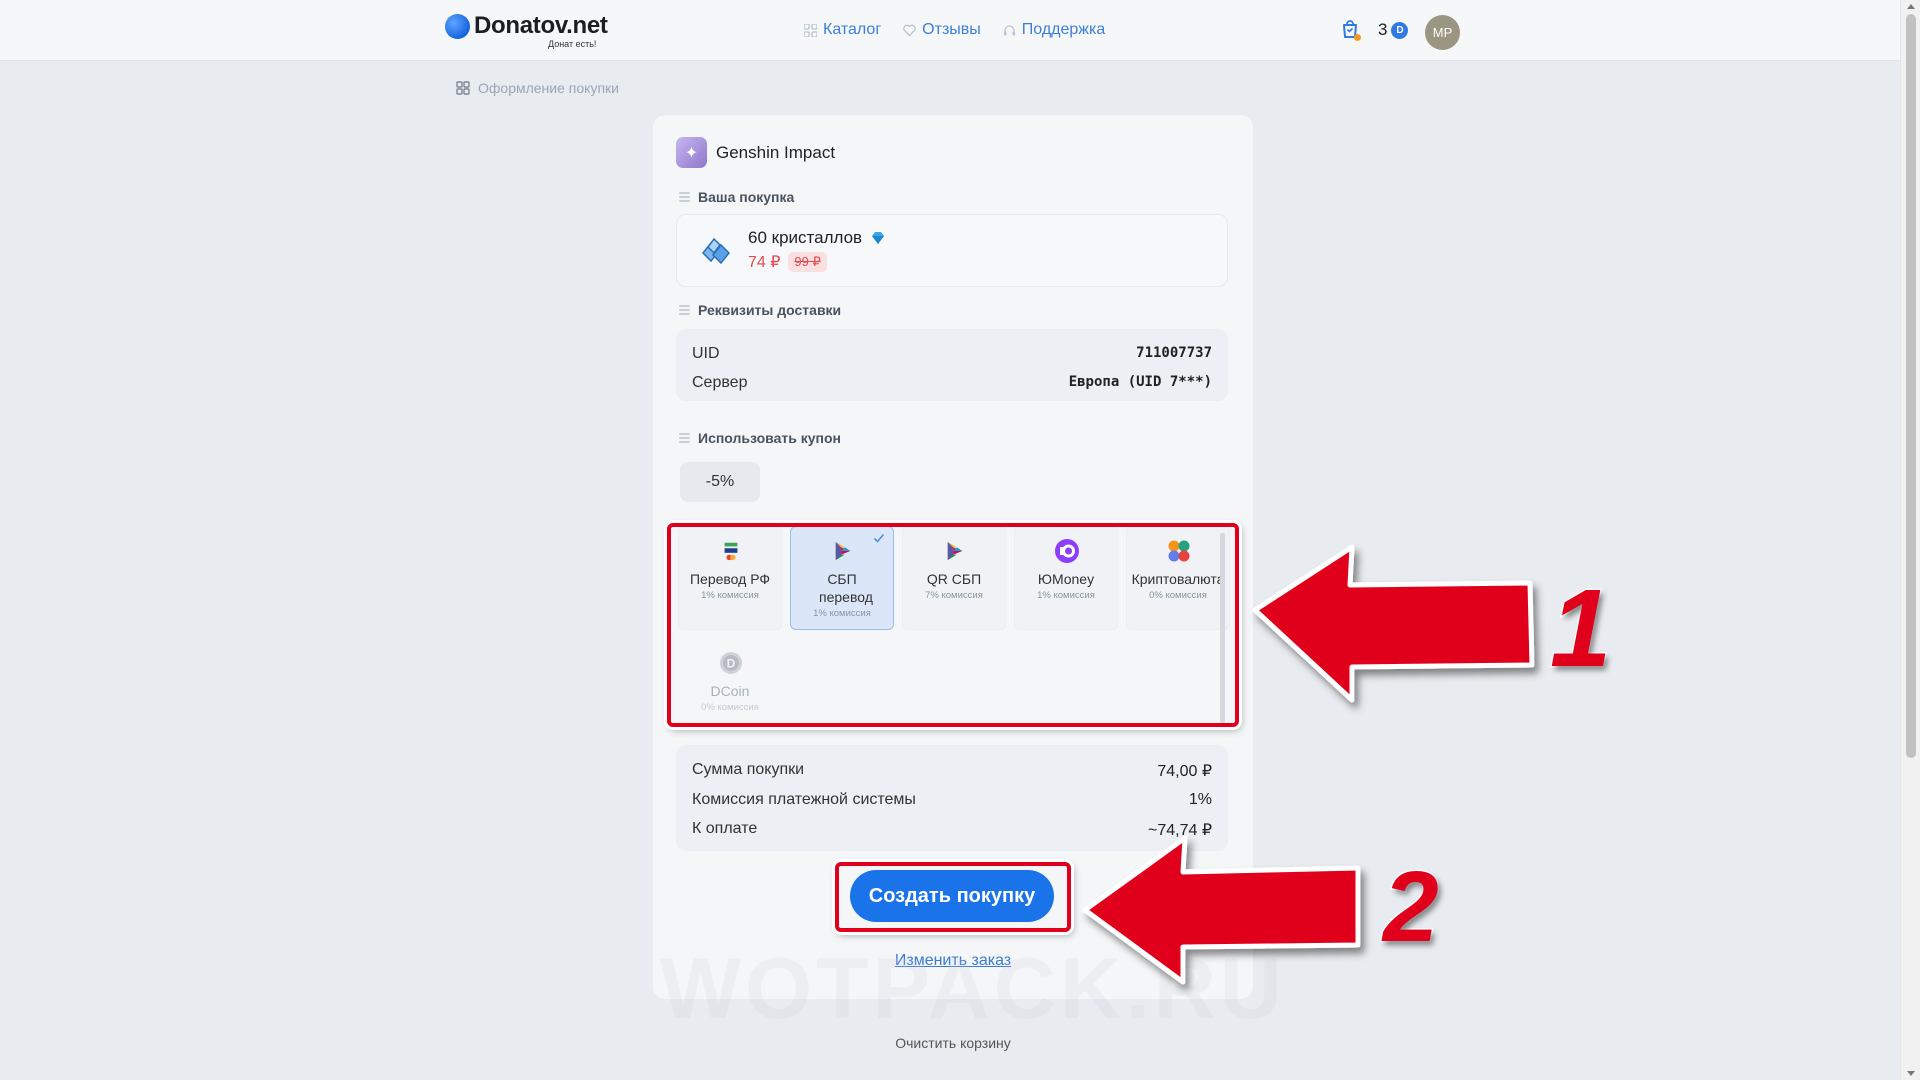 Image resolution: width=1920 pixels, height=1080 pixels. Describe the element at coordinates (810, 30) in the screenshot. I see `grid-icon` at that location.